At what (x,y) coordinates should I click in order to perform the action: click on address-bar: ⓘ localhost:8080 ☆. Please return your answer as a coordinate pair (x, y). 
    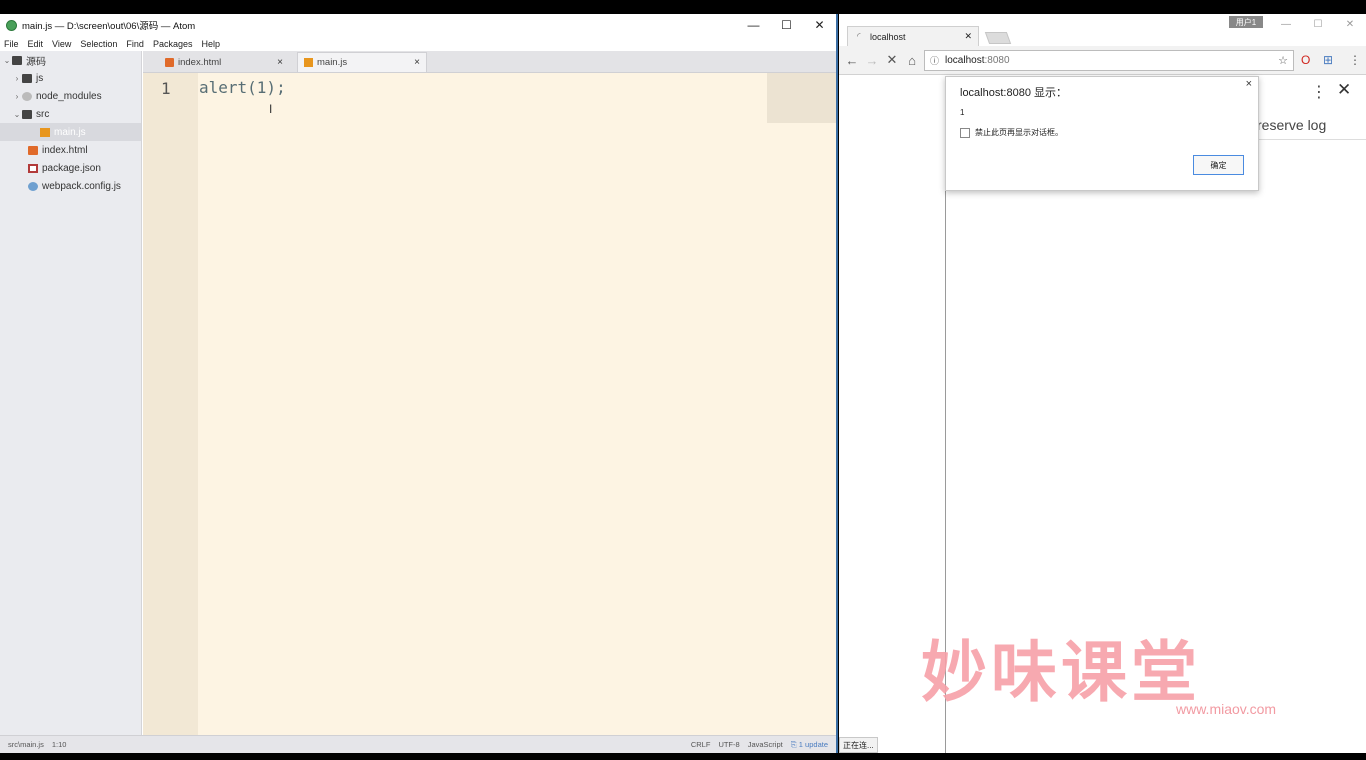
    Looking at the image, I should click on (1109, 60).